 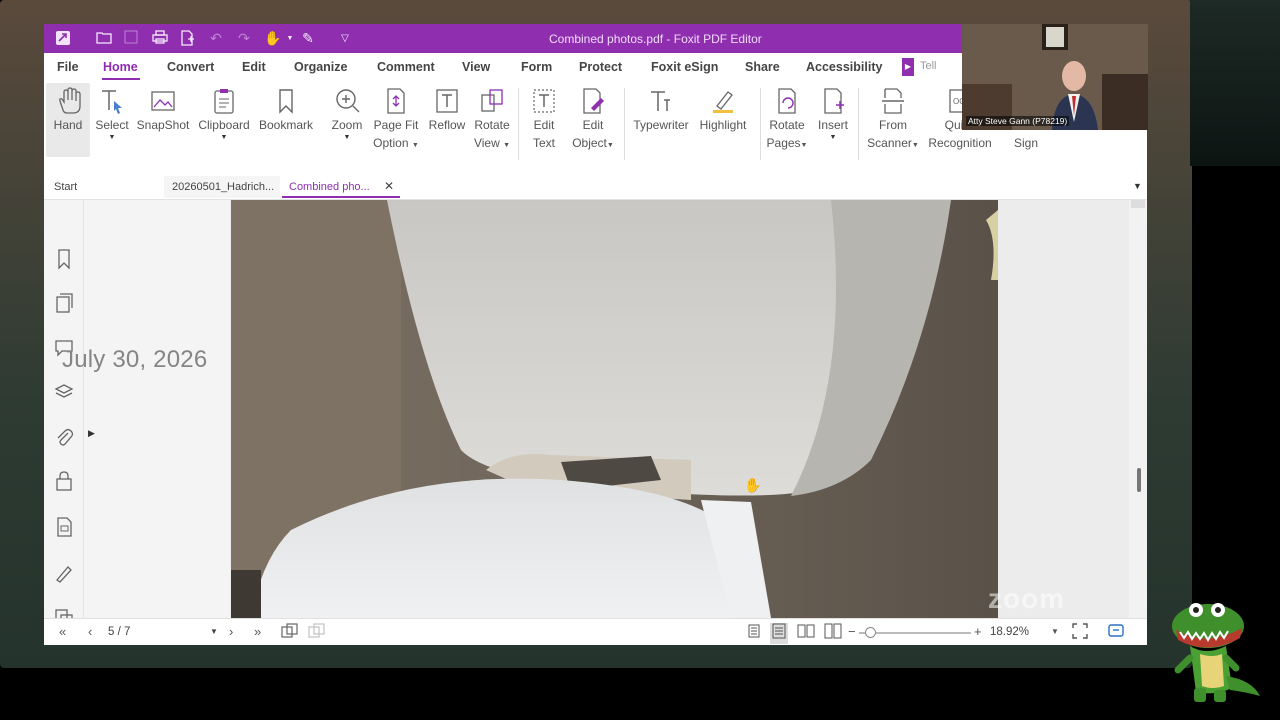 I want to click on from-scanner-button: From Scanner▼, so click(x=893, y=132).